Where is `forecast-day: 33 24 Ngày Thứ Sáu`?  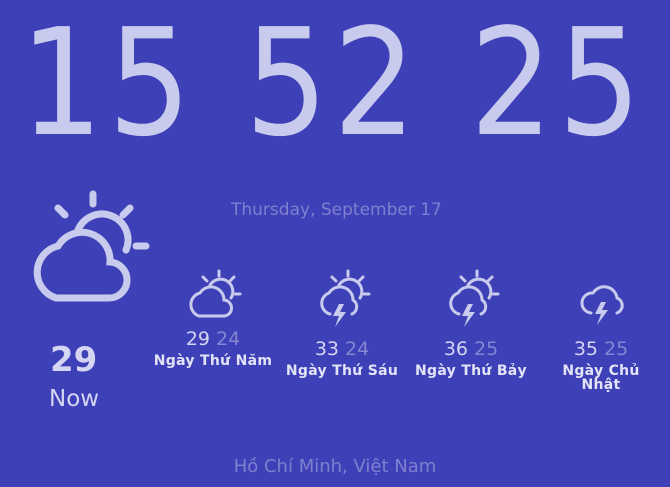 forecast-day: 33 24 Ngày Thứ Sáu is located at coordinates (342, 323).